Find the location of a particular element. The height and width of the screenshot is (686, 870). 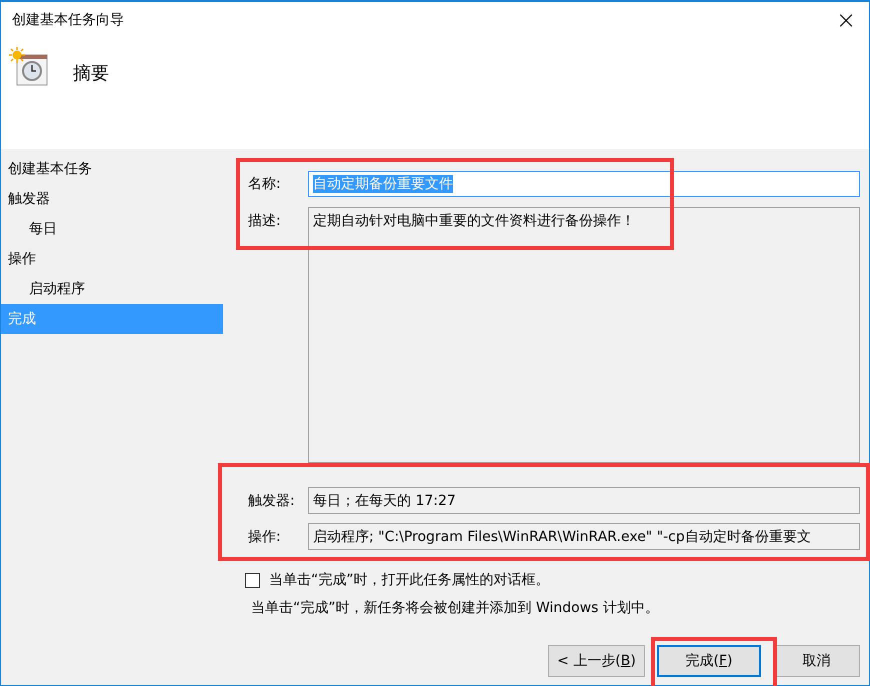

window-title: 创建基本任务向导 is located at coordinates (68, 20).